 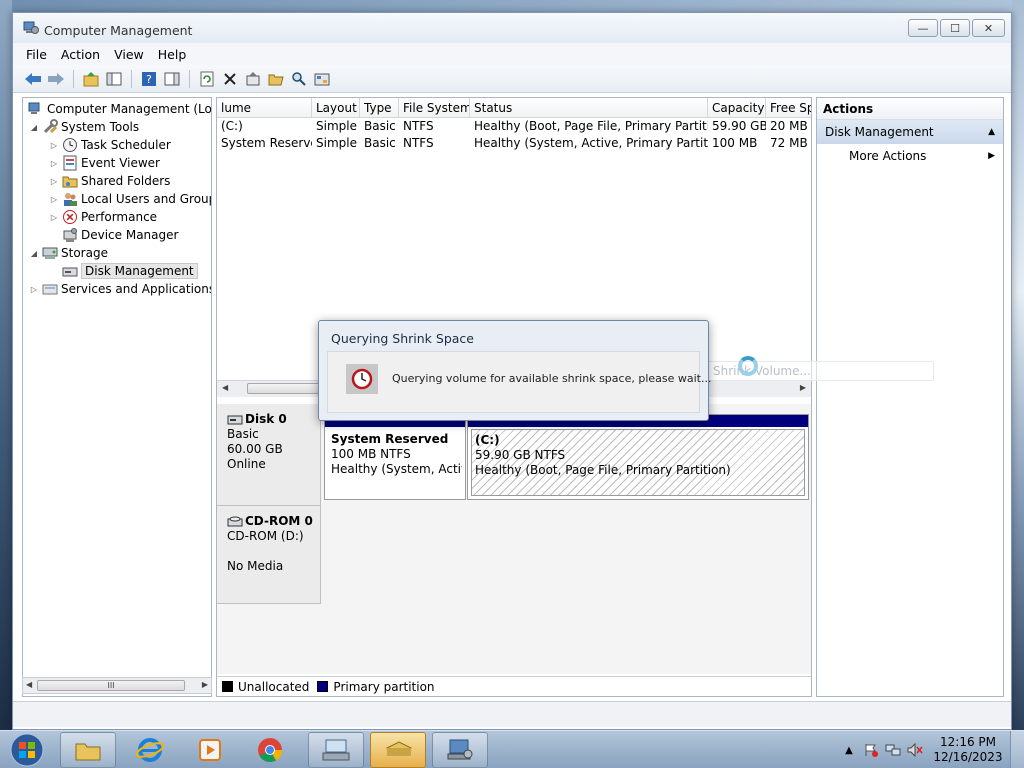 I want to click on column-volume: lume, so click(x=264, y=108).